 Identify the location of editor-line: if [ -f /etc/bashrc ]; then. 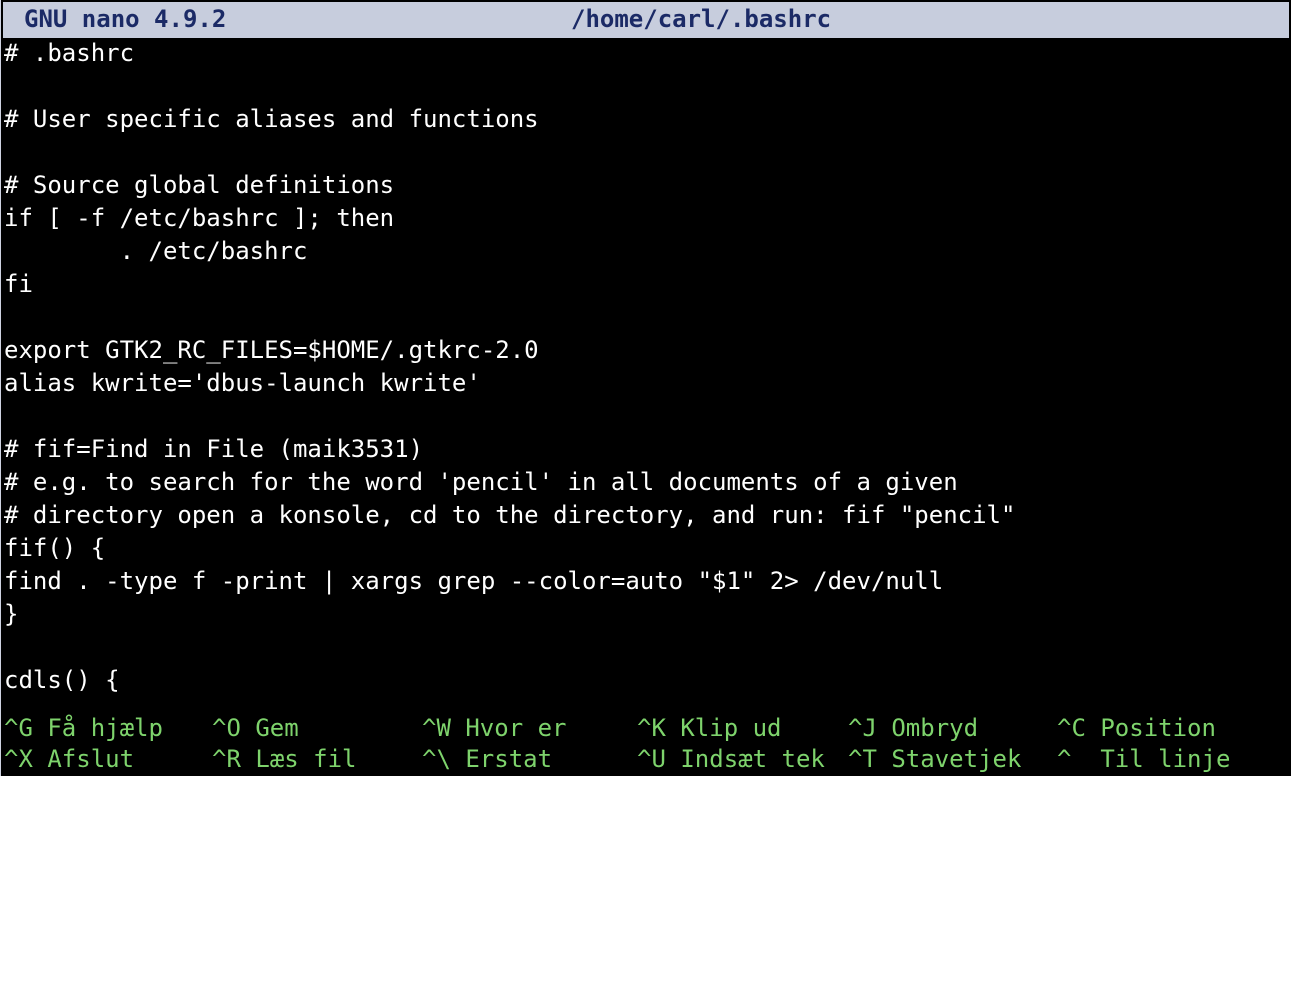
(647, 218).